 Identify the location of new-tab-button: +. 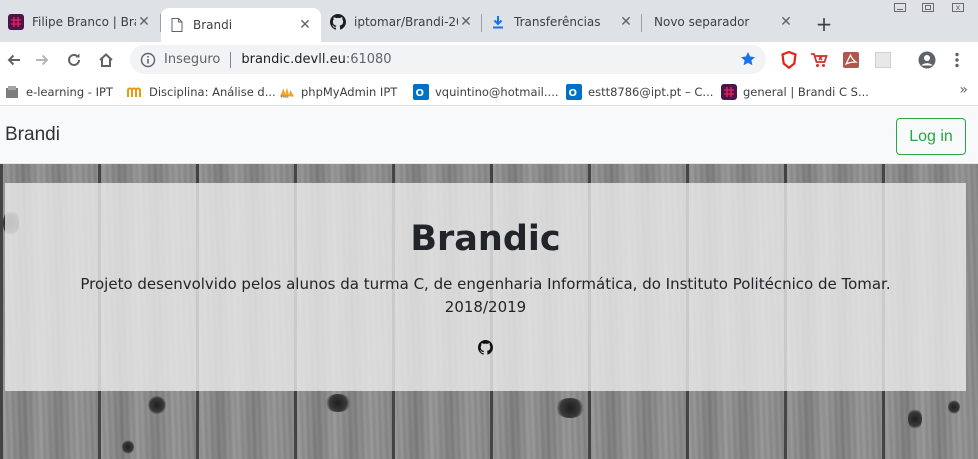
(824, 24).